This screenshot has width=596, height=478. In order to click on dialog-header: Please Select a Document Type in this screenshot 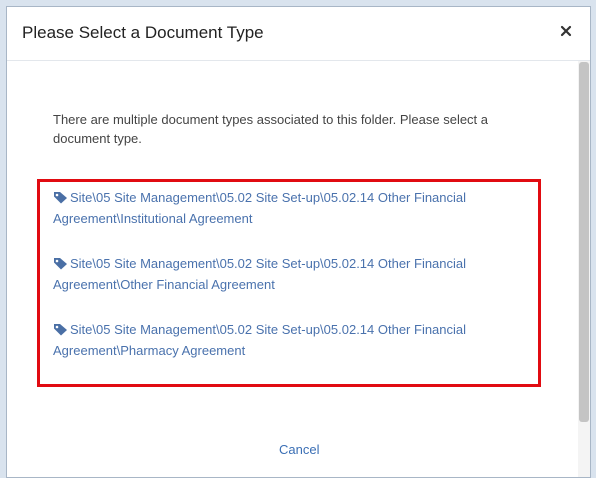, I will do `click(298, 34)`.